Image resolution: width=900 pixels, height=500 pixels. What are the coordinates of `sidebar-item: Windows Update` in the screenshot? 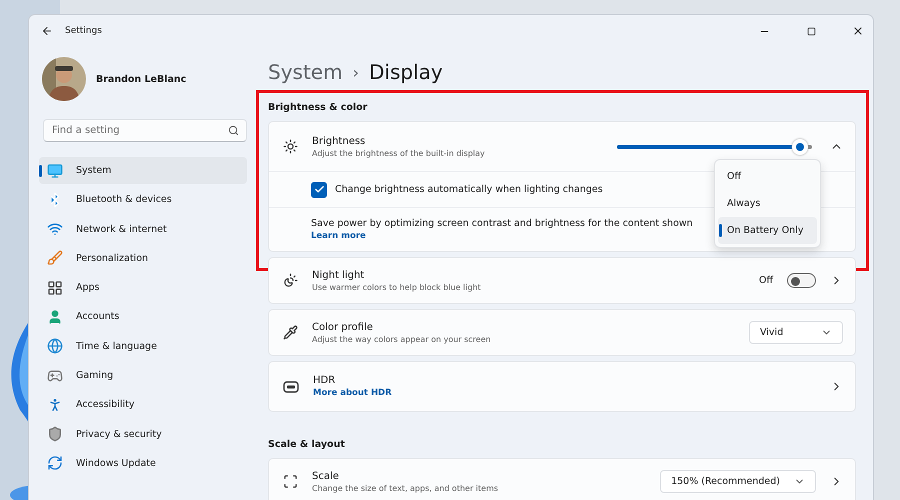 It's located at (143, 463).